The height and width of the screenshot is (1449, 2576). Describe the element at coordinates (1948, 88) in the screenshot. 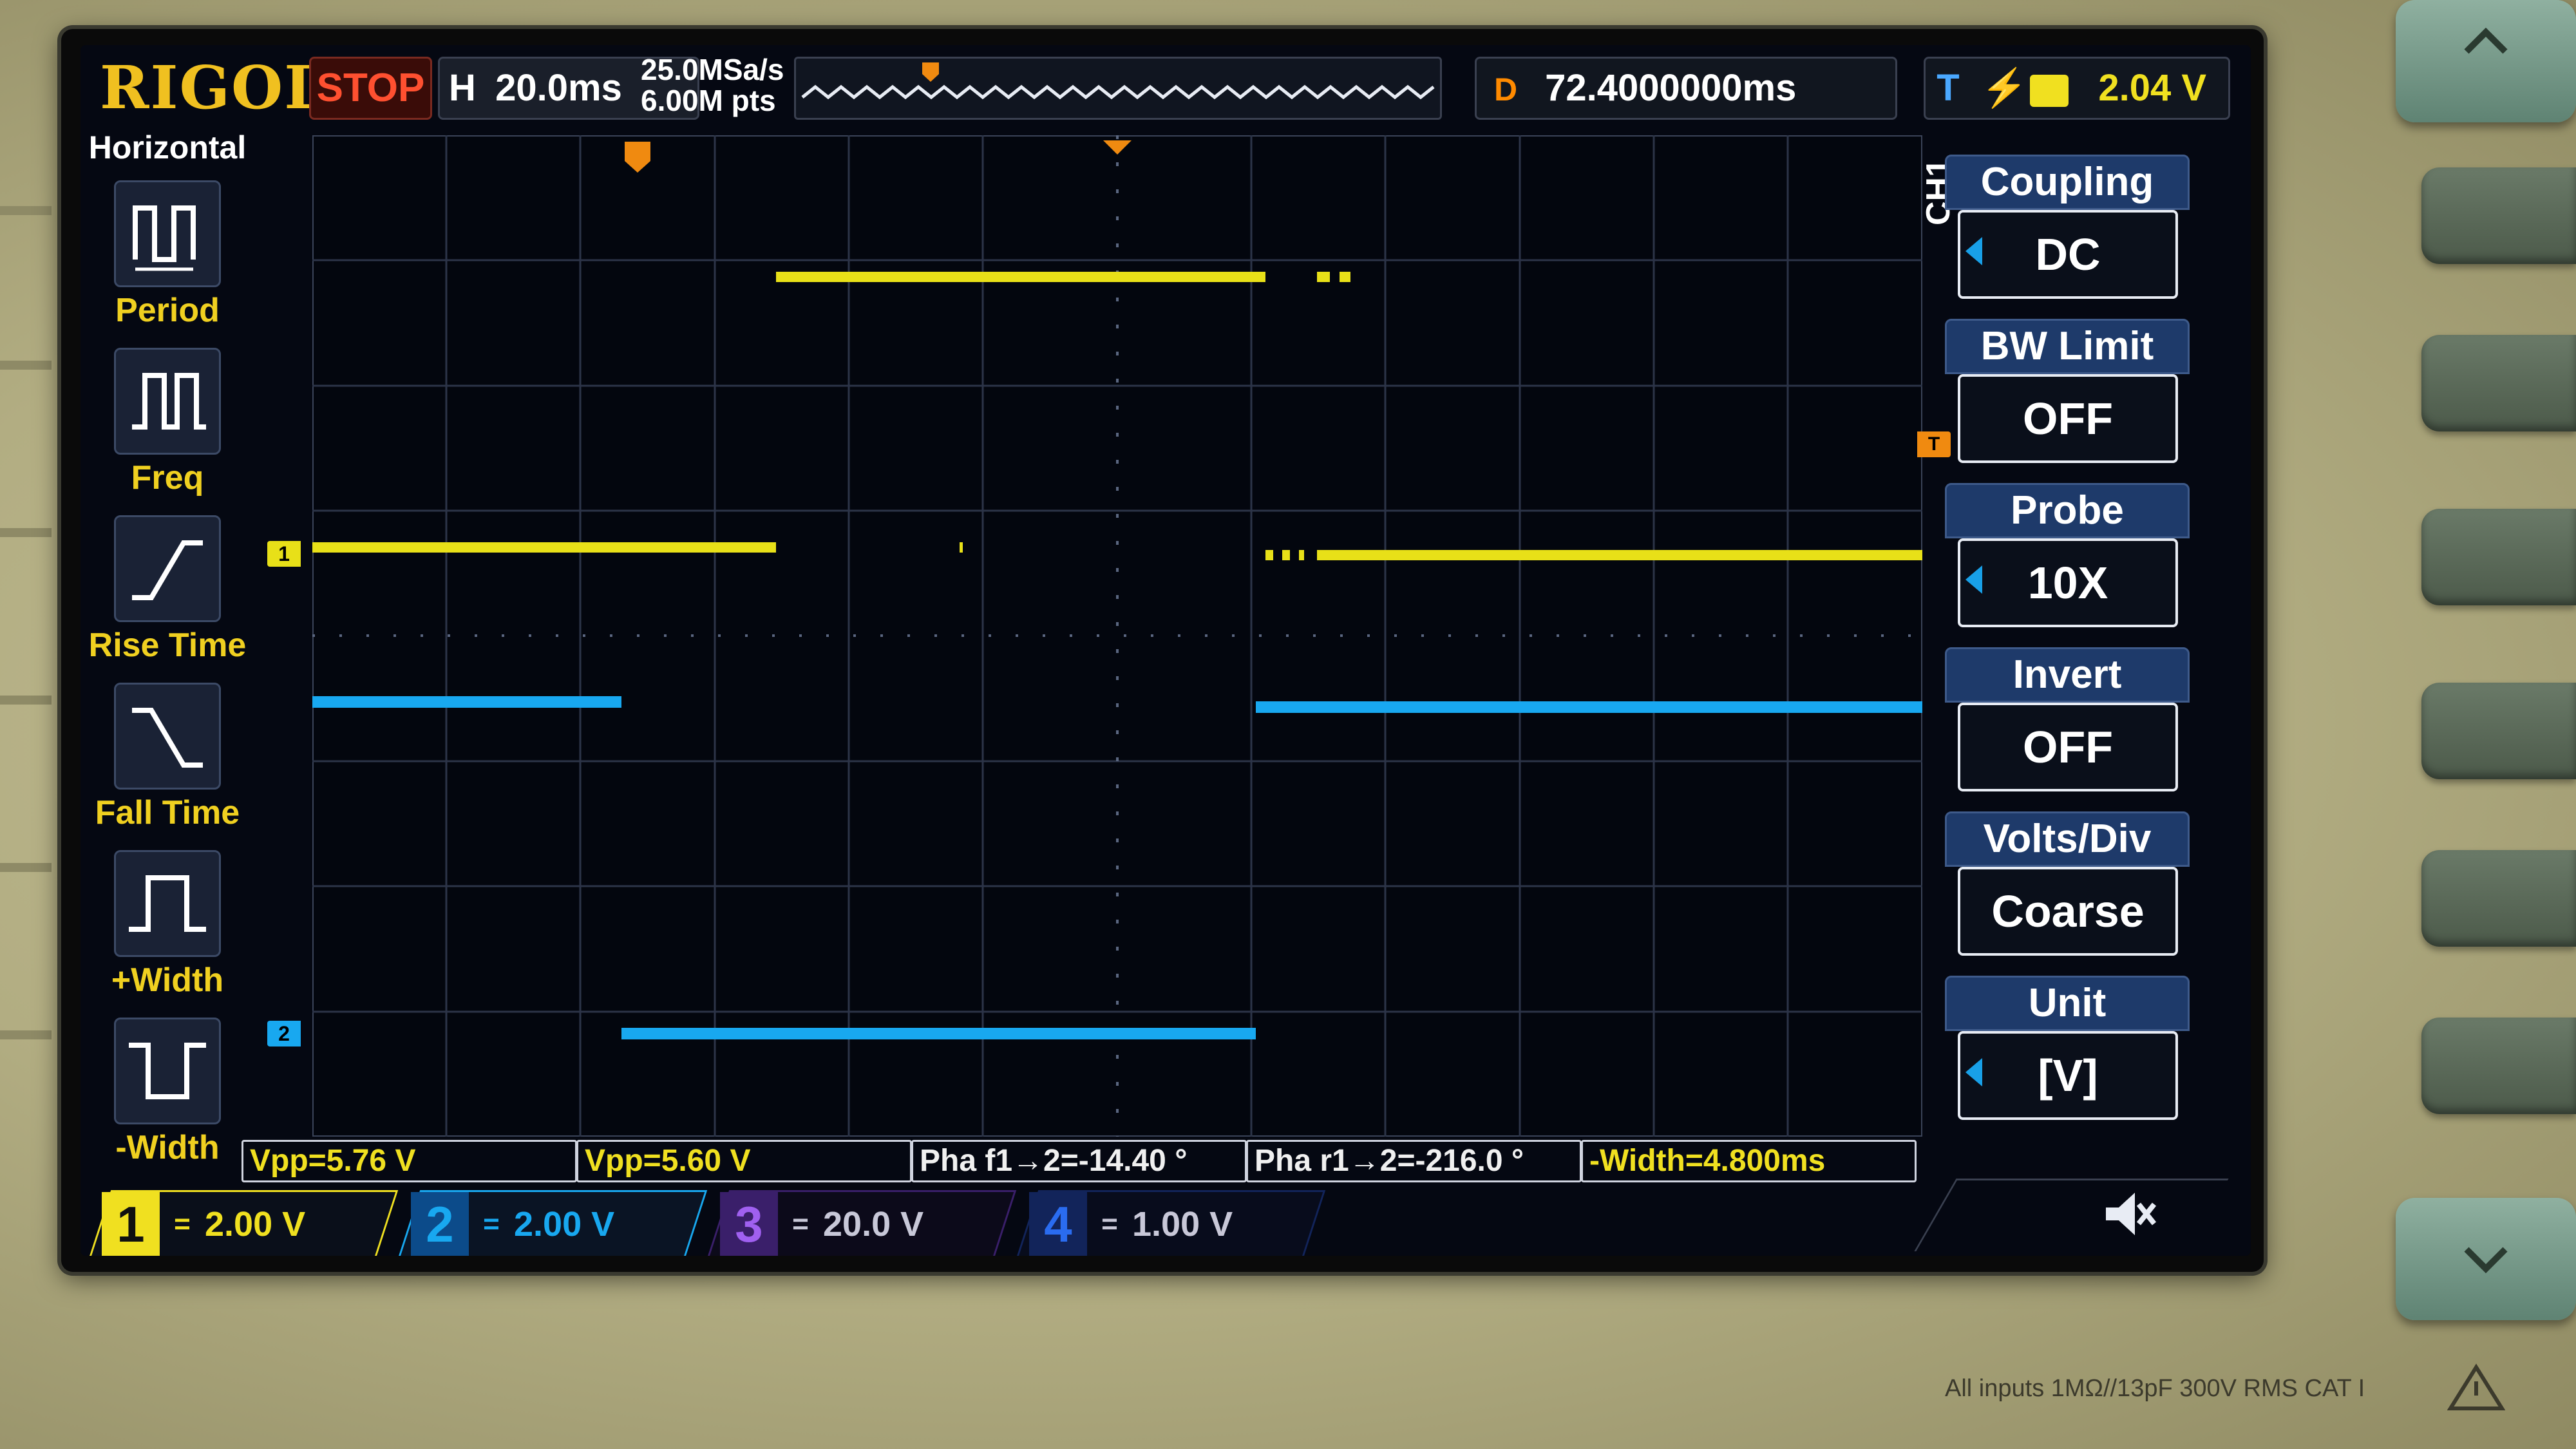

I see `trigger-label: T` at that location.